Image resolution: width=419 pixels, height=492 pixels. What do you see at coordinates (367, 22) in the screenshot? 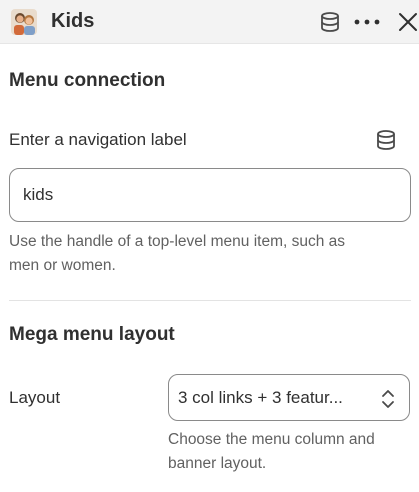
I see `more-options-icon` at bounding box center [367, 22].